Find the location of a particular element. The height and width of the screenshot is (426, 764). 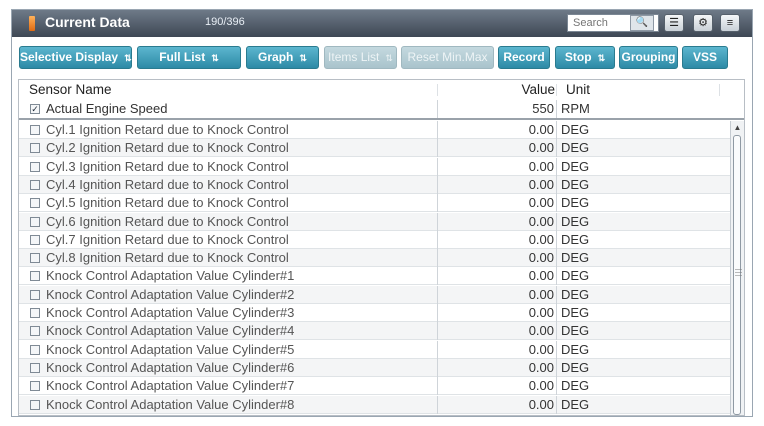

vss-button: VSS is located at coordinates (705, 57).